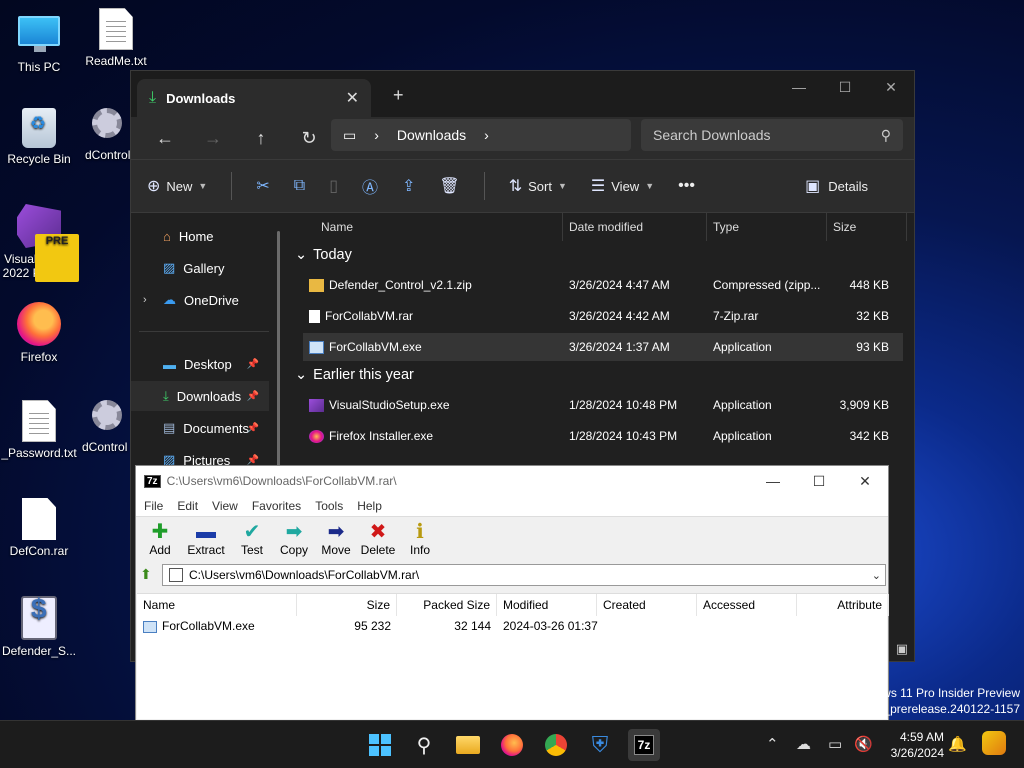 The image size is (1024, 768). I want to click on copy-button: ⧉, so click(299, 186).